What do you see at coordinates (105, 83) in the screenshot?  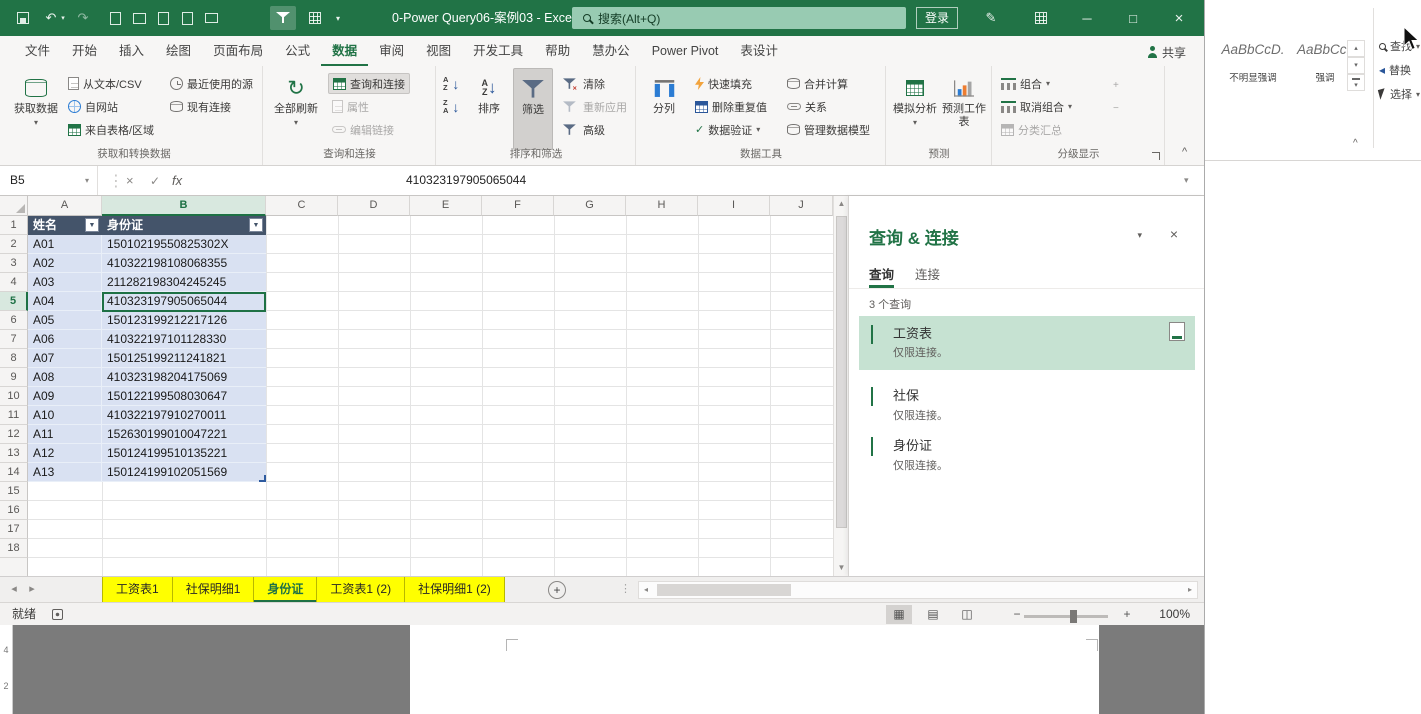 I see `from-text-csv-button: 从文本/CSV` at bounding box center [105, 83].